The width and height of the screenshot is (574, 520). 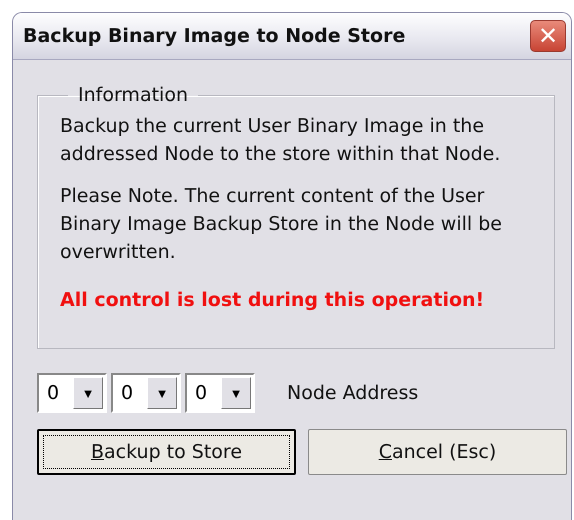 I want to click on group-legend: Information, so click(x=133, y=95).